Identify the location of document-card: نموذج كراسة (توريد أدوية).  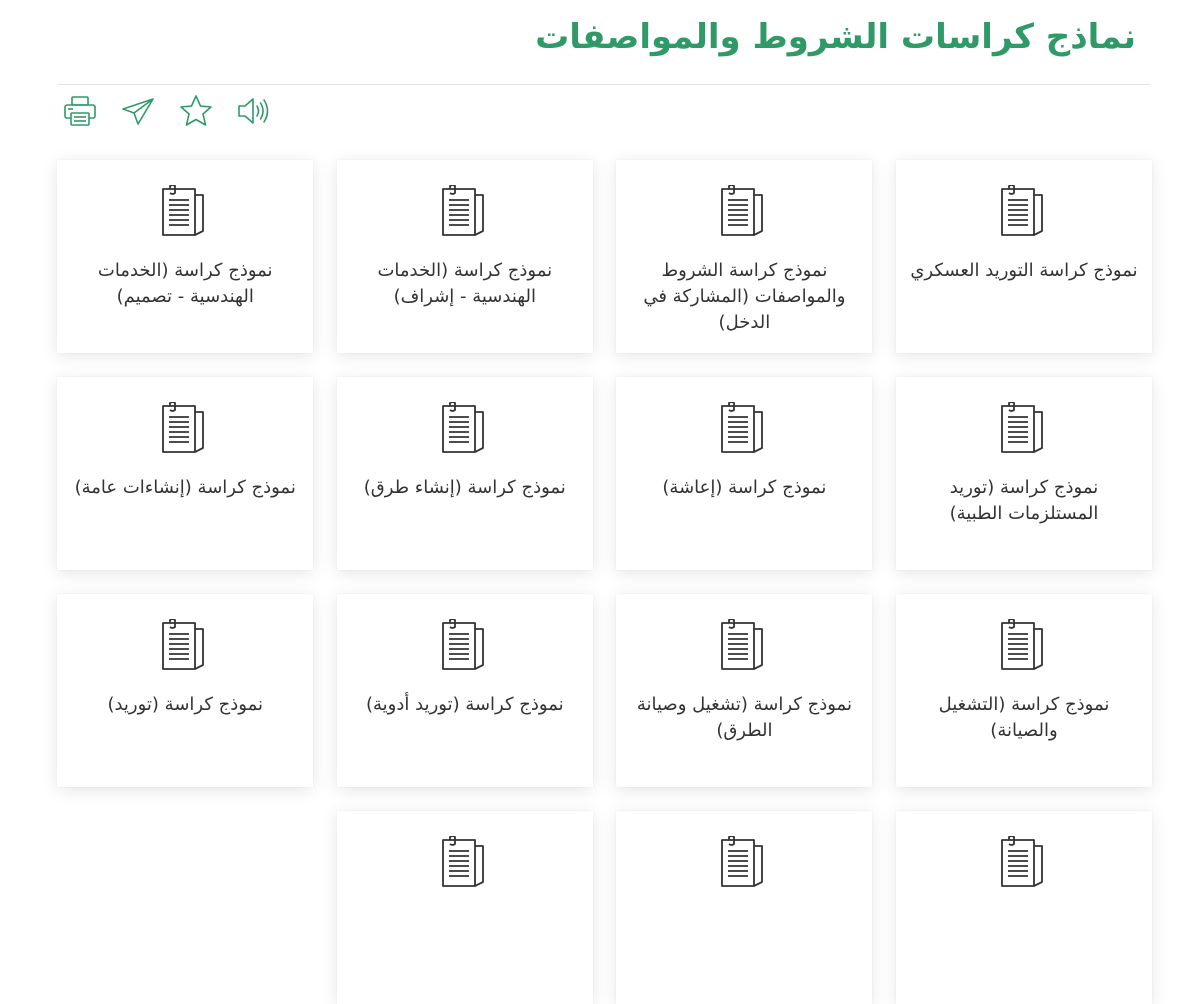
(464, 690).